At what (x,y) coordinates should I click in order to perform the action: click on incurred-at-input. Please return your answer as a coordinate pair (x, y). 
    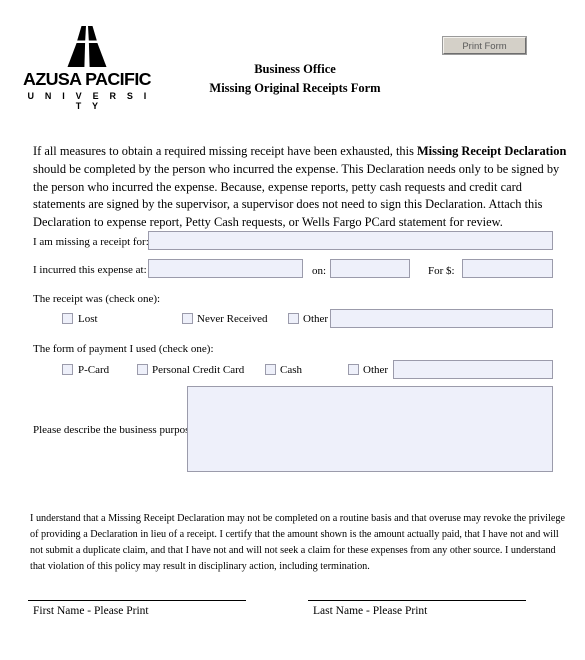
    Looking at the image, I should click on (225, 268).